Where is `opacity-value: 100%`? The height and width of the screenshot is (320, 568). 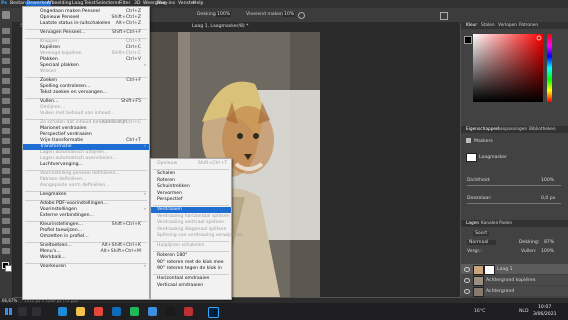
opacity-value: 100% is located at coordinates (224, 14).